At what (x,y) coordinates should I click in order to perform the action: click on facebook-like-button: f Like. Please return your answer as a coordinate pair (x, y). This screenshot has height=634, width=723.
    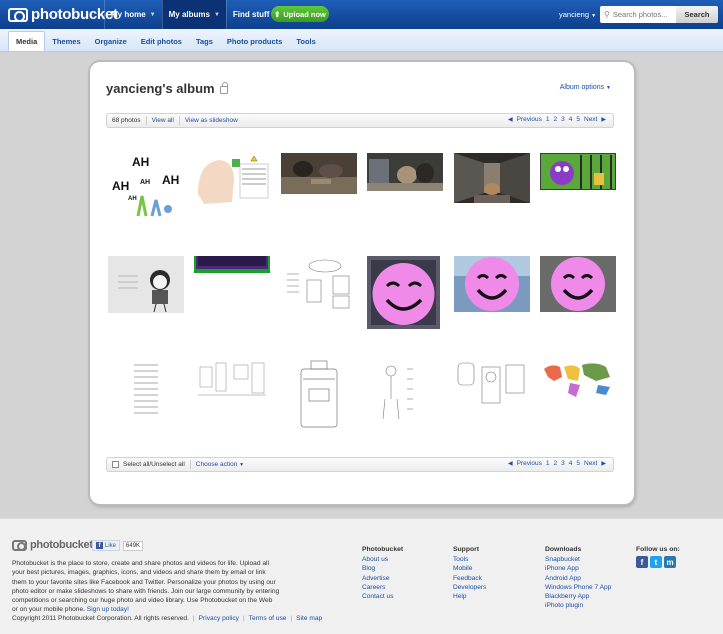
    Looking at the image, I should click on (106, 545).